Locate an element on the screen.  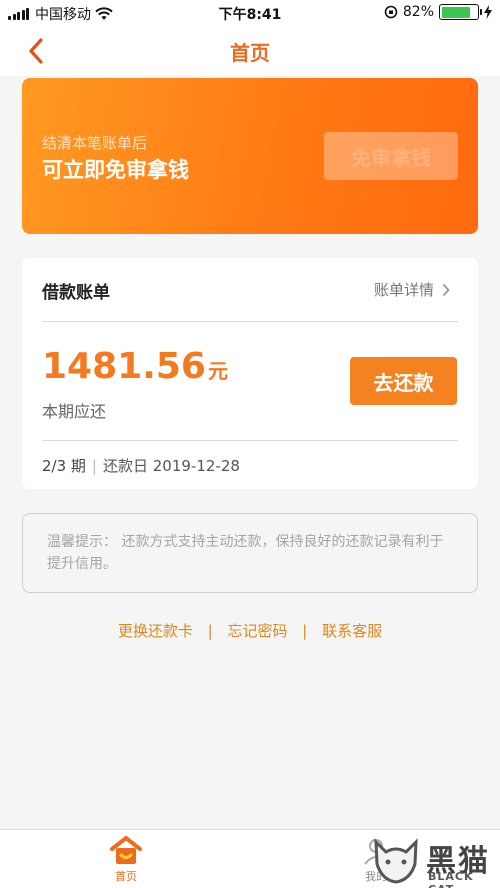
tab-home: 首页 is located at coordinates (126, 860).